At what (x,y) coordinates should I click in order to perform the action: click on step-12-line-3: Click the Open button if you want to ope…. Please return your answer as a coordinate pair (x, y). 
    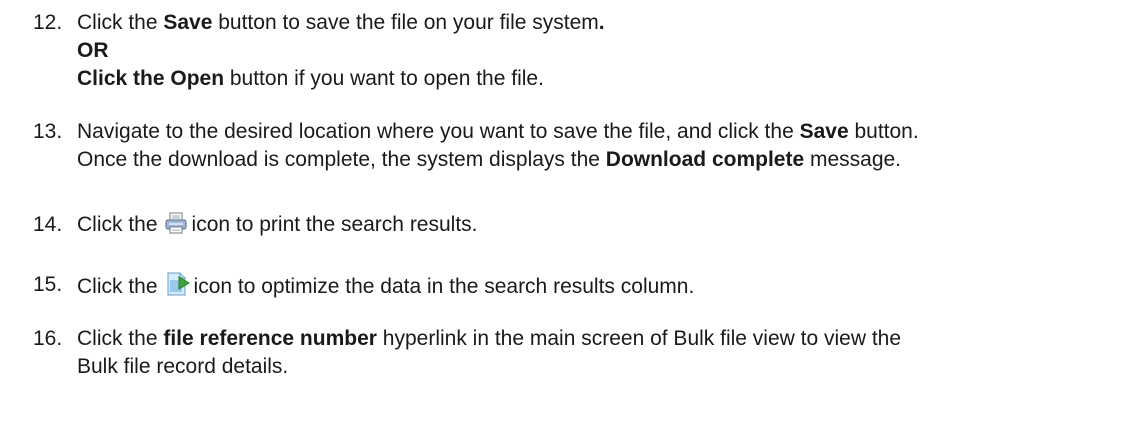
    Looking at the image, I should click on (310, 78).